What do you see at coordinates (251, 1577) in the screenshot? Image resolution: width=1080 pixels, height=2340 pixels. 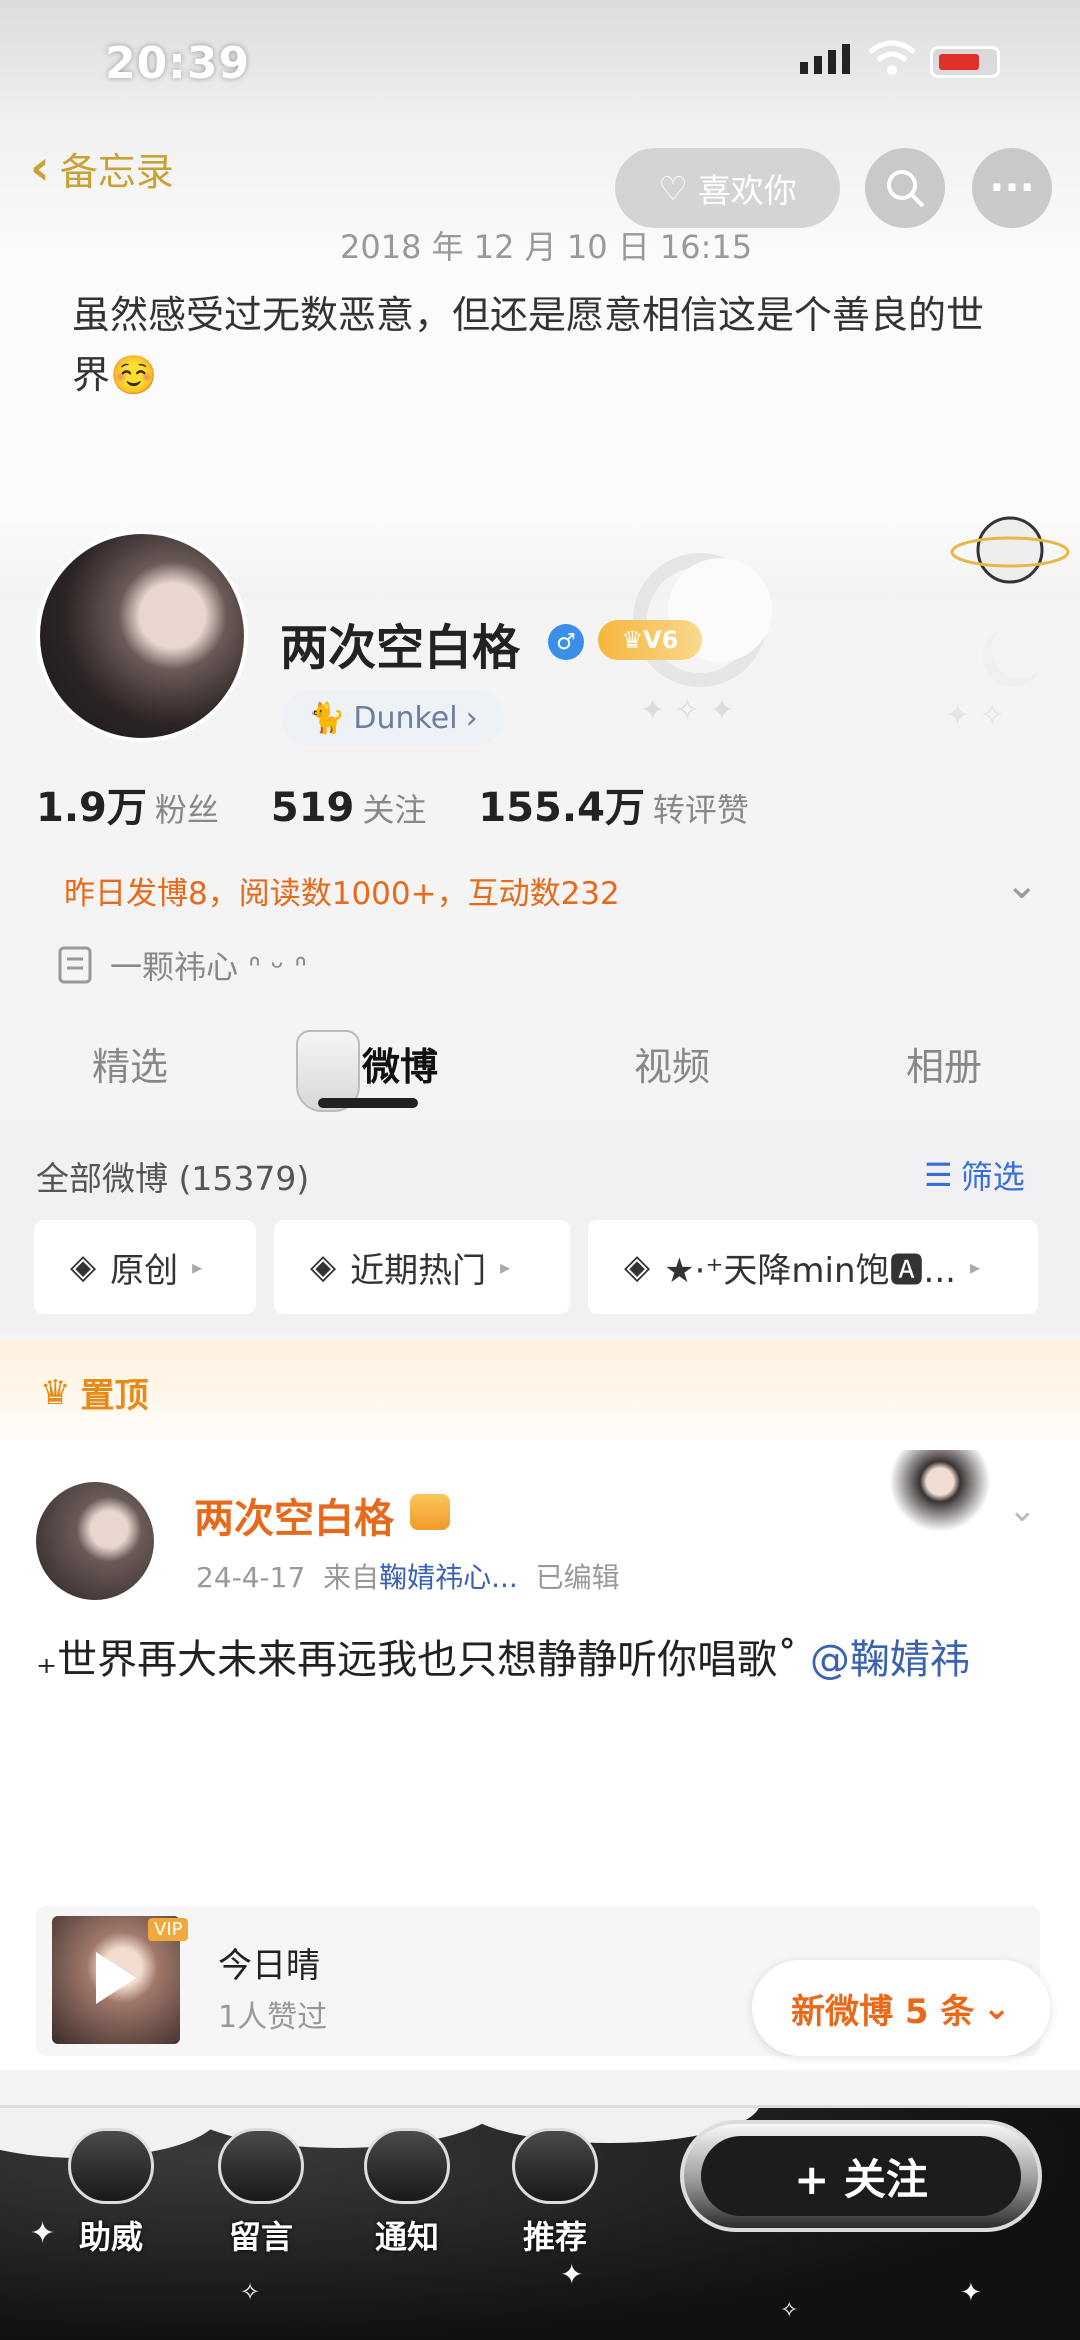 I see `post-date: 24-4-17` at bounding box center [251, 1577].